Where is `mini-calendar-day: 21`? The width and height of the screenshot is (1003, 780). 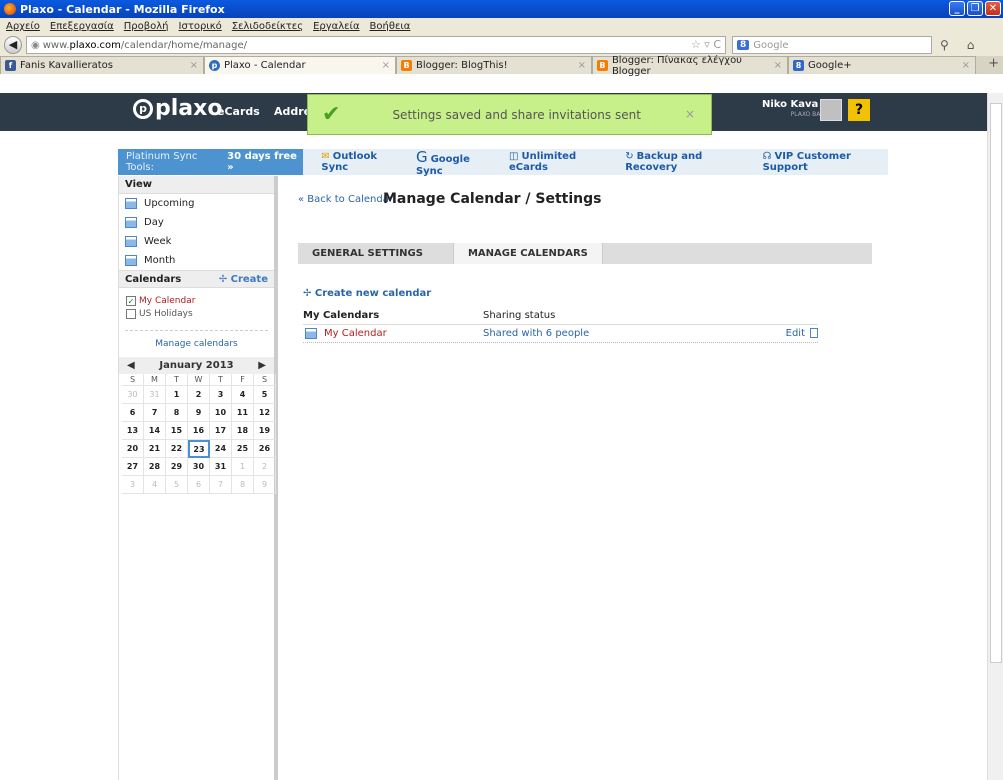
mini-calendar-day: 21 is located at coordinates (155, 449).